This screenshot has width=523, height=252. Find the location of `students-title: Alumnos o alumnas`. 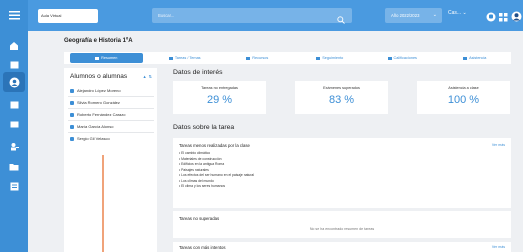

students-title: Alumnos o alumnas is located at coordinates (99, 76).